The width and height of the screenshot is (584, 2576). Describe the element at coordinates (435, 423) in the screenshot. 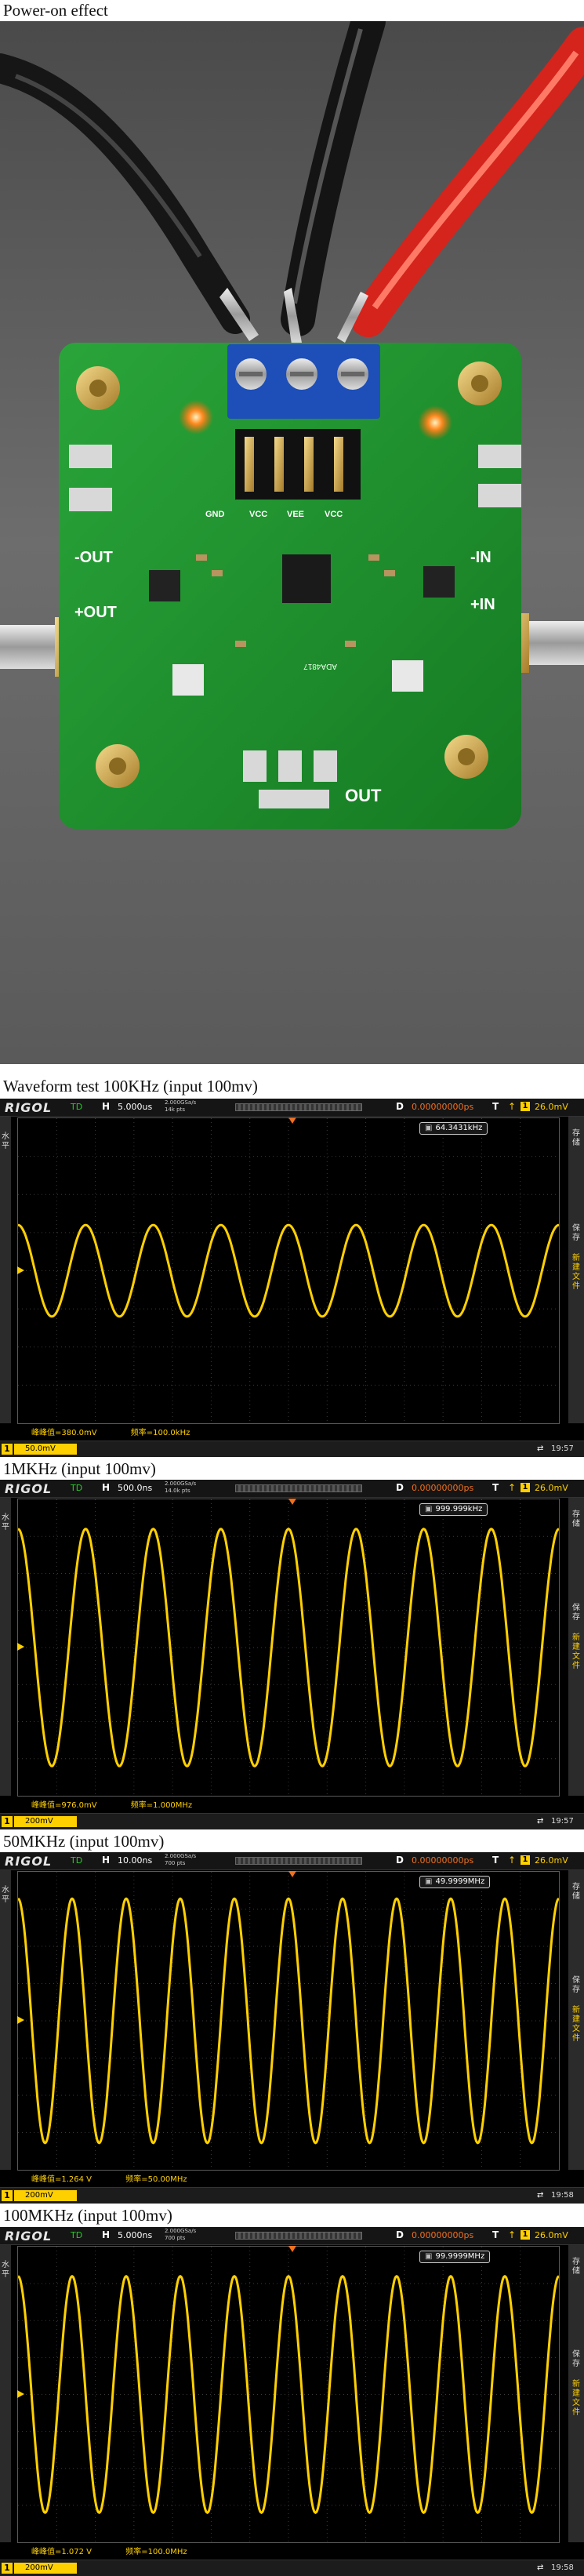

I see `led-right` at that location.